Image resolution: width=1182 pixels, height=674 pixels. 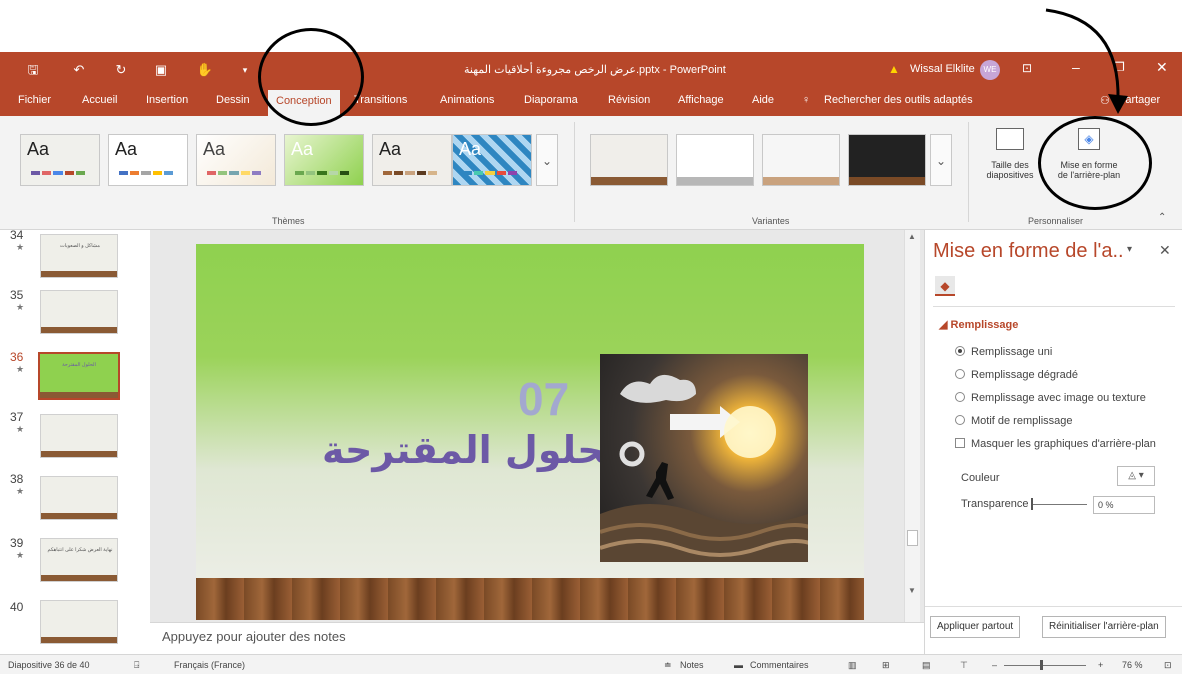 What do you see at coordinates (34, 100) in the screenshot?
I see `tab-fichier: Fichier` at bounding box center [34, 100].